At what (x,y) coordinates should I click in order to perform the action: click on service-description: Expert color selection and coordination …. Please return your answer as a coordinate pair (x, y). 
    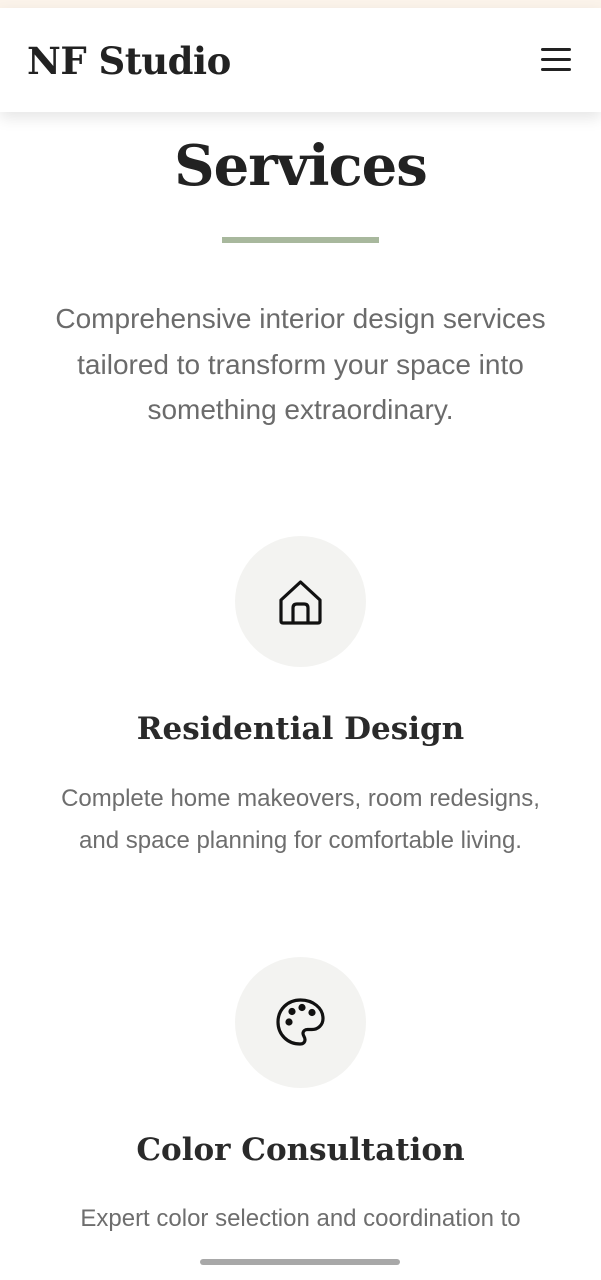
    Looking at the image, I should click on (300, 1218).